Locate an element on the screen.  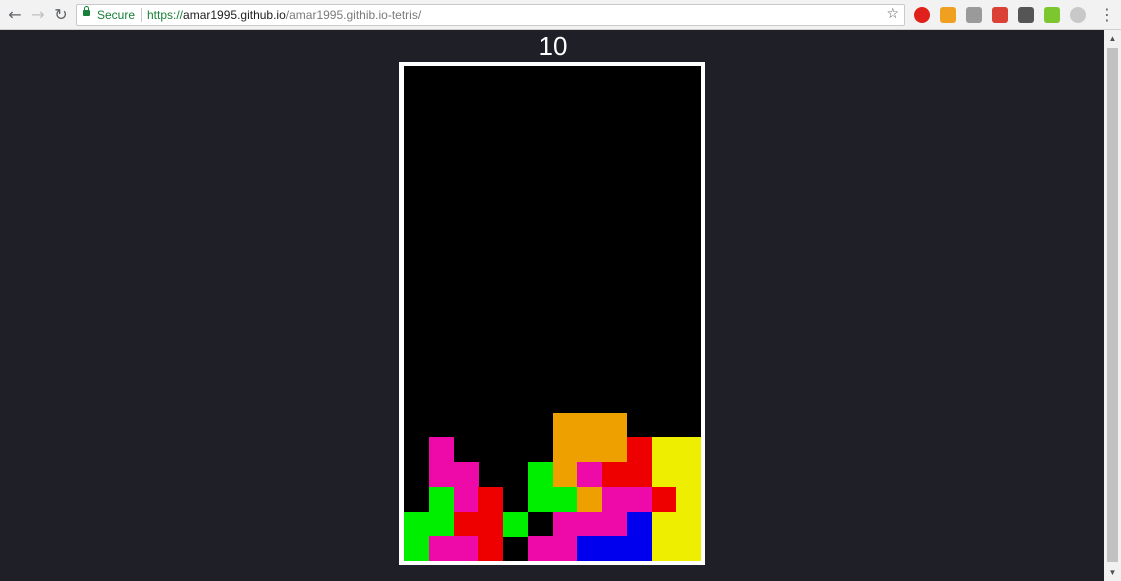
url-scheme: https:// is located at coordinates (165, 15).